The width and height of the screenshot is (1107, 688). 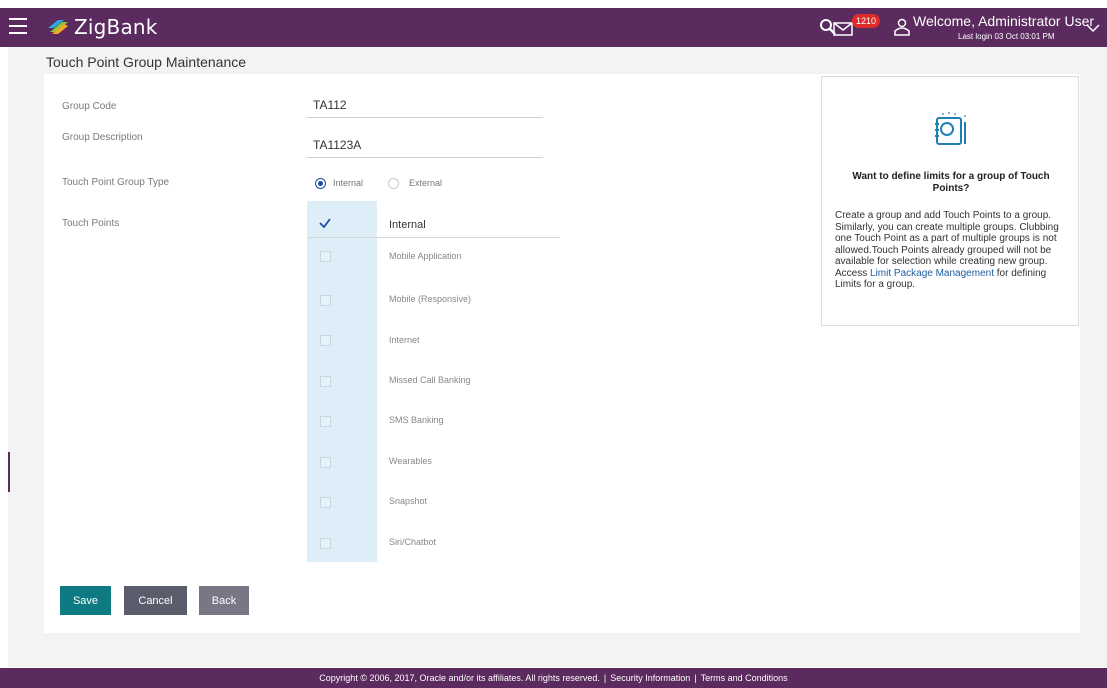 I want to click on terms-and-conditions-link: Terms and Conditions, so click(x=744, y=678).